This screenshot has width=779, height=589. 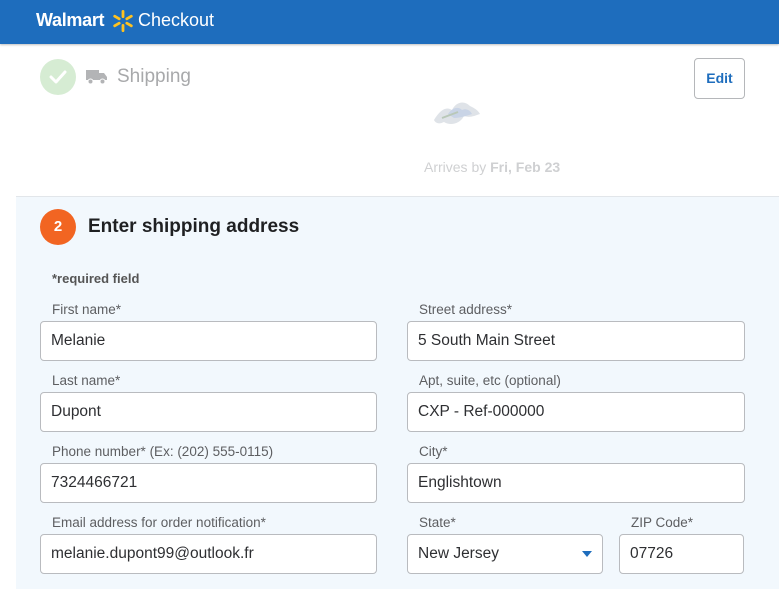 I want to click on step-complete-check, so click(x=58, y=77).